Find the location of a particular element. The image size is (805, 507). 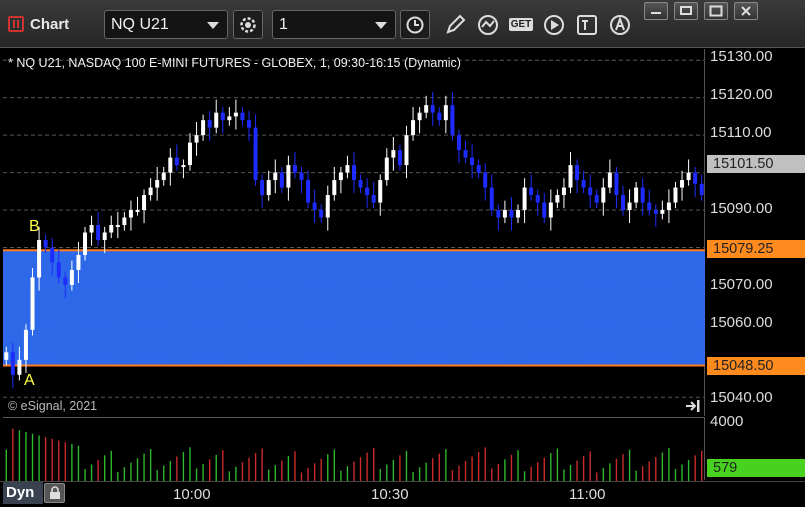

chart-window-title: Chart is located at coordinates (38, 24).